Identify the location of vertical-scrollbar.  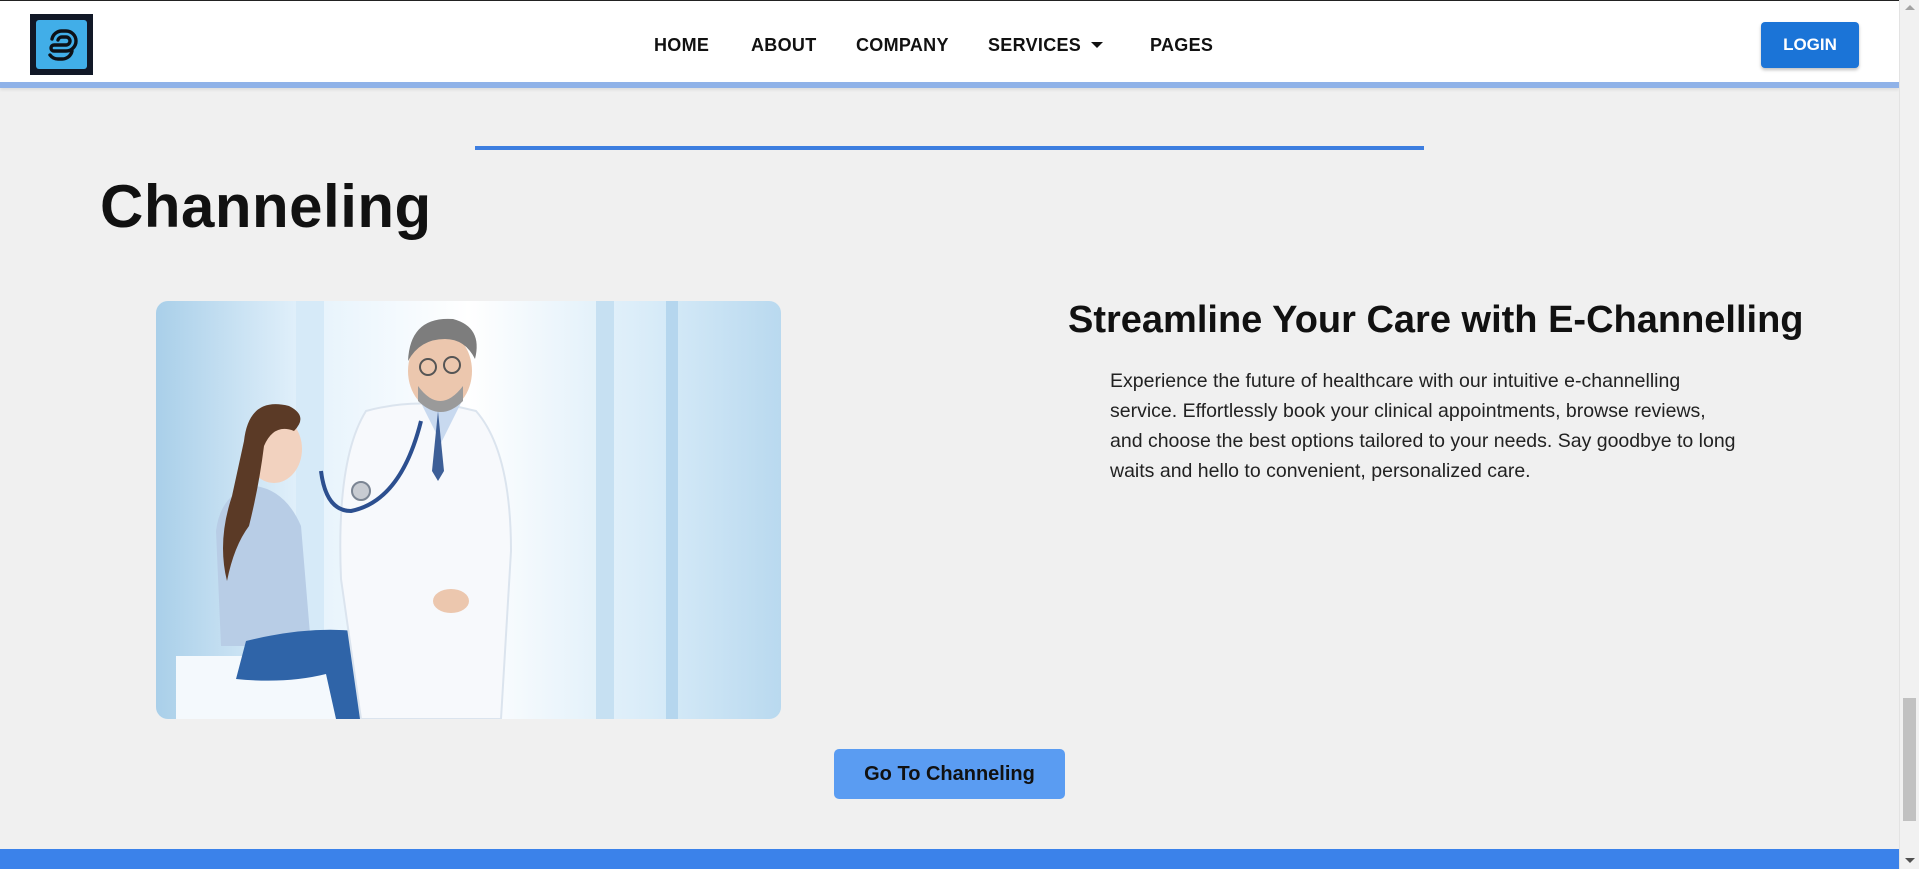
(1909, 434).